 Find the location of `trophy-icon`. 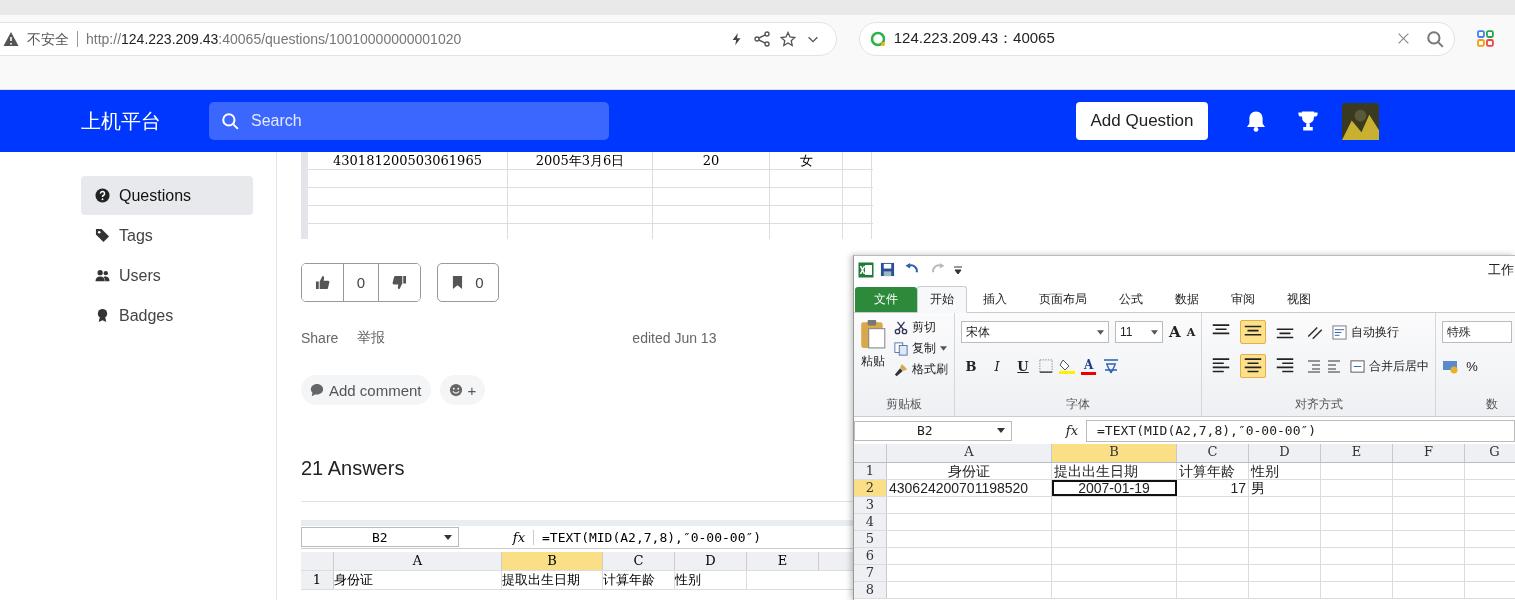

trophy-icon is located at coordinates (1308, 121).